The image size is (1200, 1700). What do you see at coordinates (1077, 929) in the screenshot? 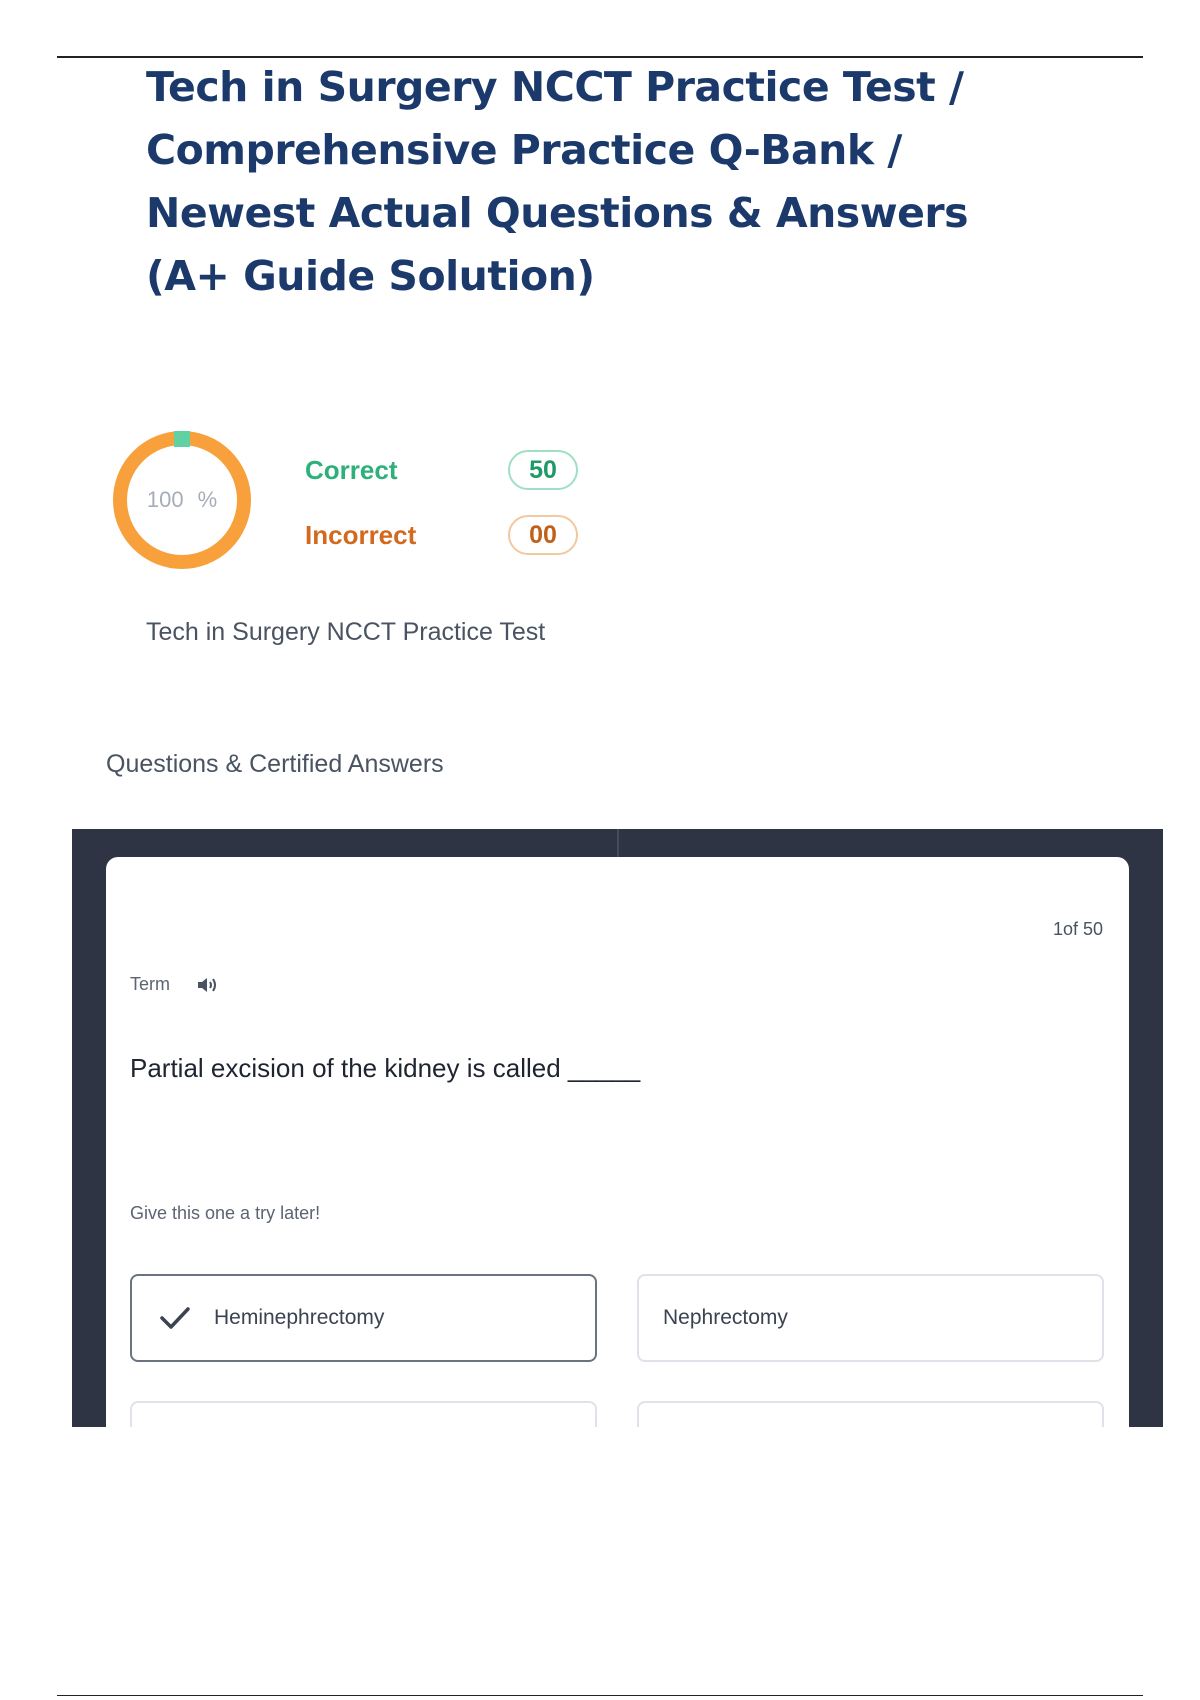
I see `question-counter: 1of 50` at bounding box center [1077, 929].